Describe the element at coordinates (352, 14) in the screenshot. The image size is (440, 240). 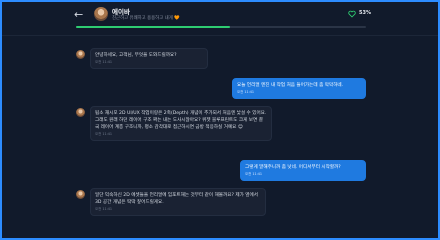
I see `heart-icon` at that location.